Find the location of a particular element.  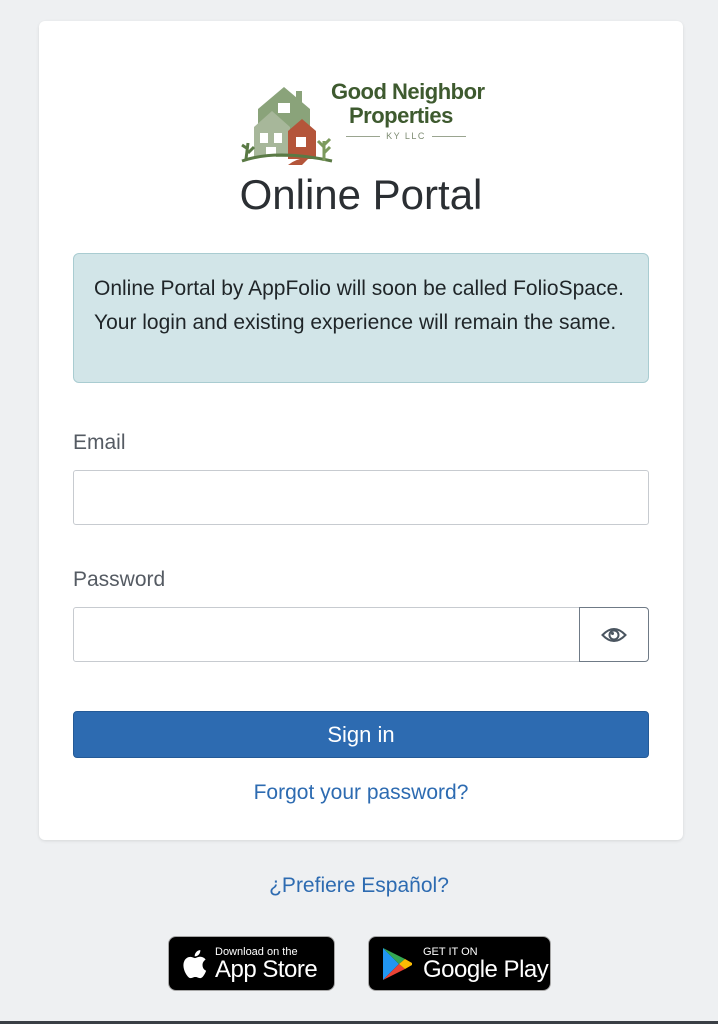

email-label: Email is located at coordinates (99, 442).